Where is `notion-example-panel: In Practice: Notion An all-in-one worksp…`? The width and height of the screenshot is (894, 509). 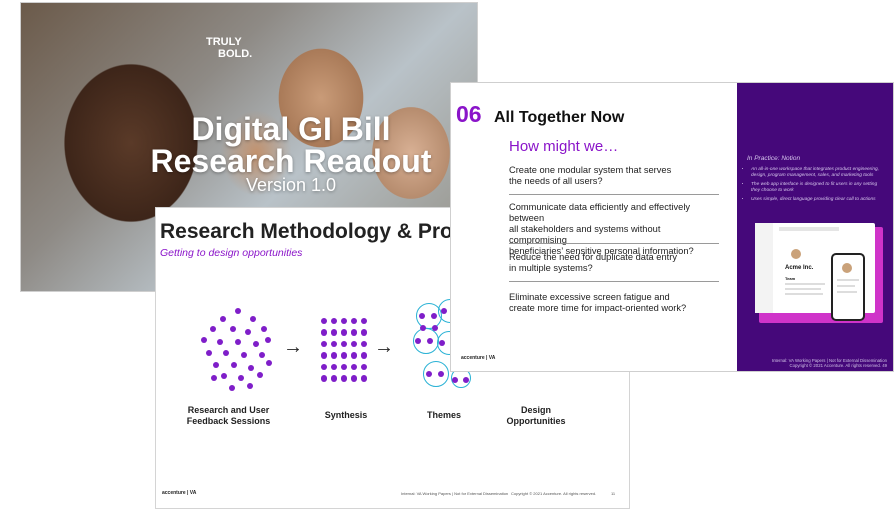 notion-example-panel: In Practice: Notion An all-in-one worksp… is located at coordinates (815, 227).